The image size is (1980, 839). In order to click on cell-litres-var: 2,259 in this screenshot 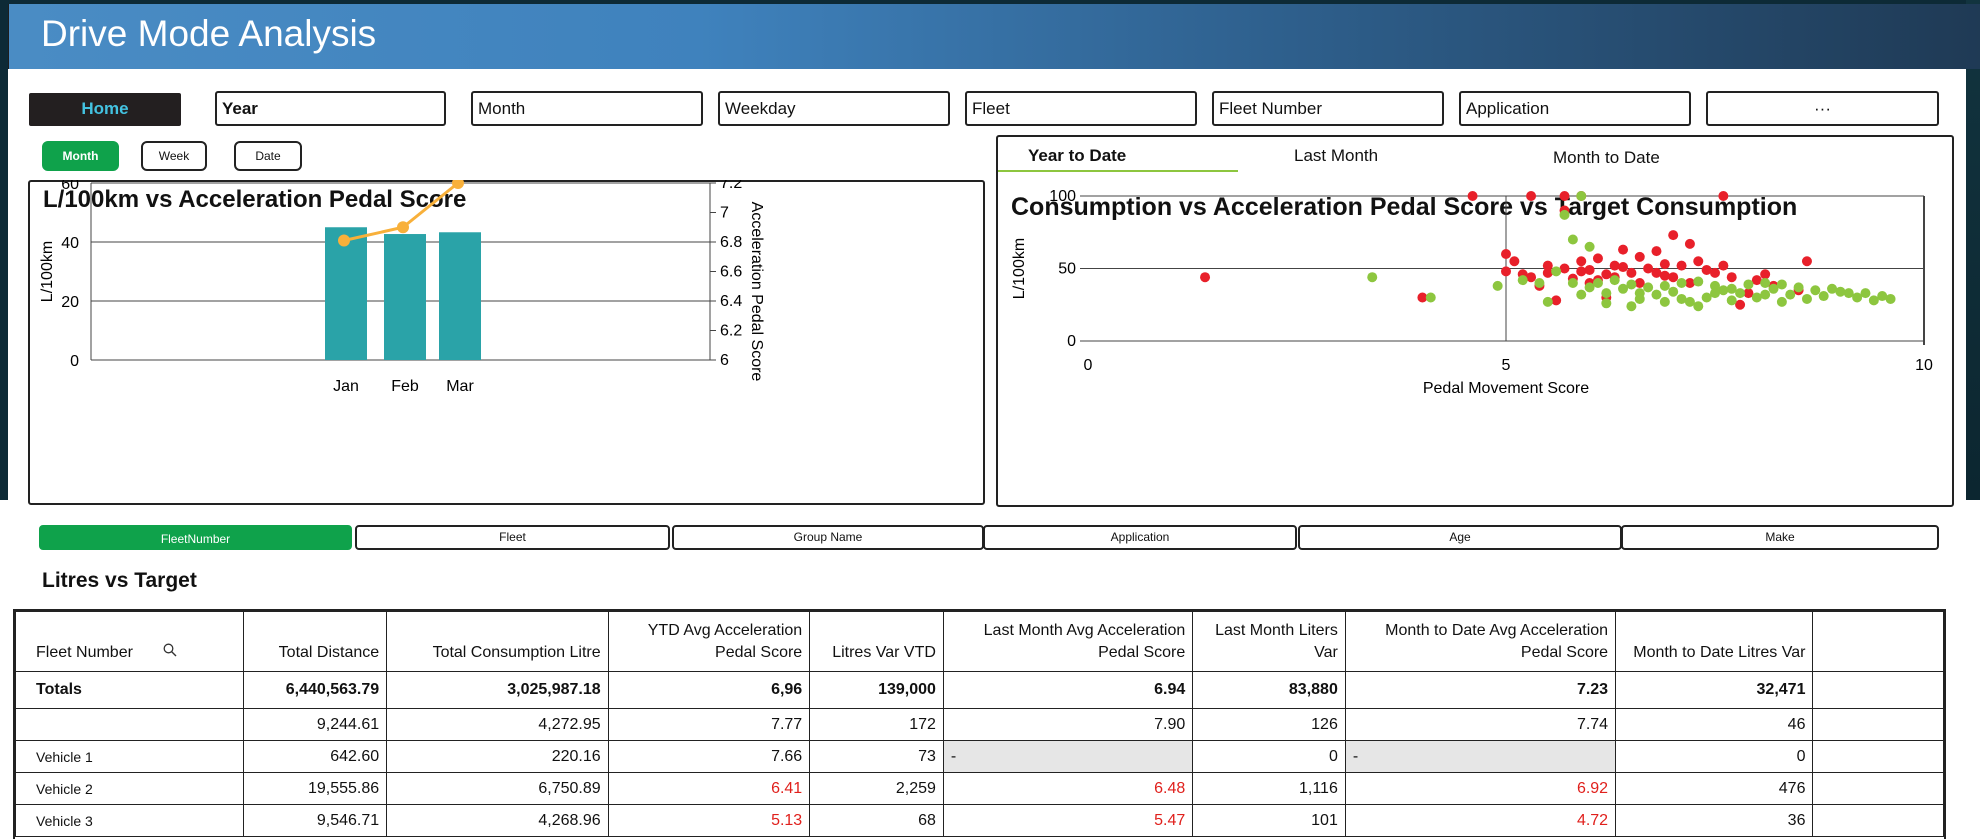, I will do `click(876, 788)`.